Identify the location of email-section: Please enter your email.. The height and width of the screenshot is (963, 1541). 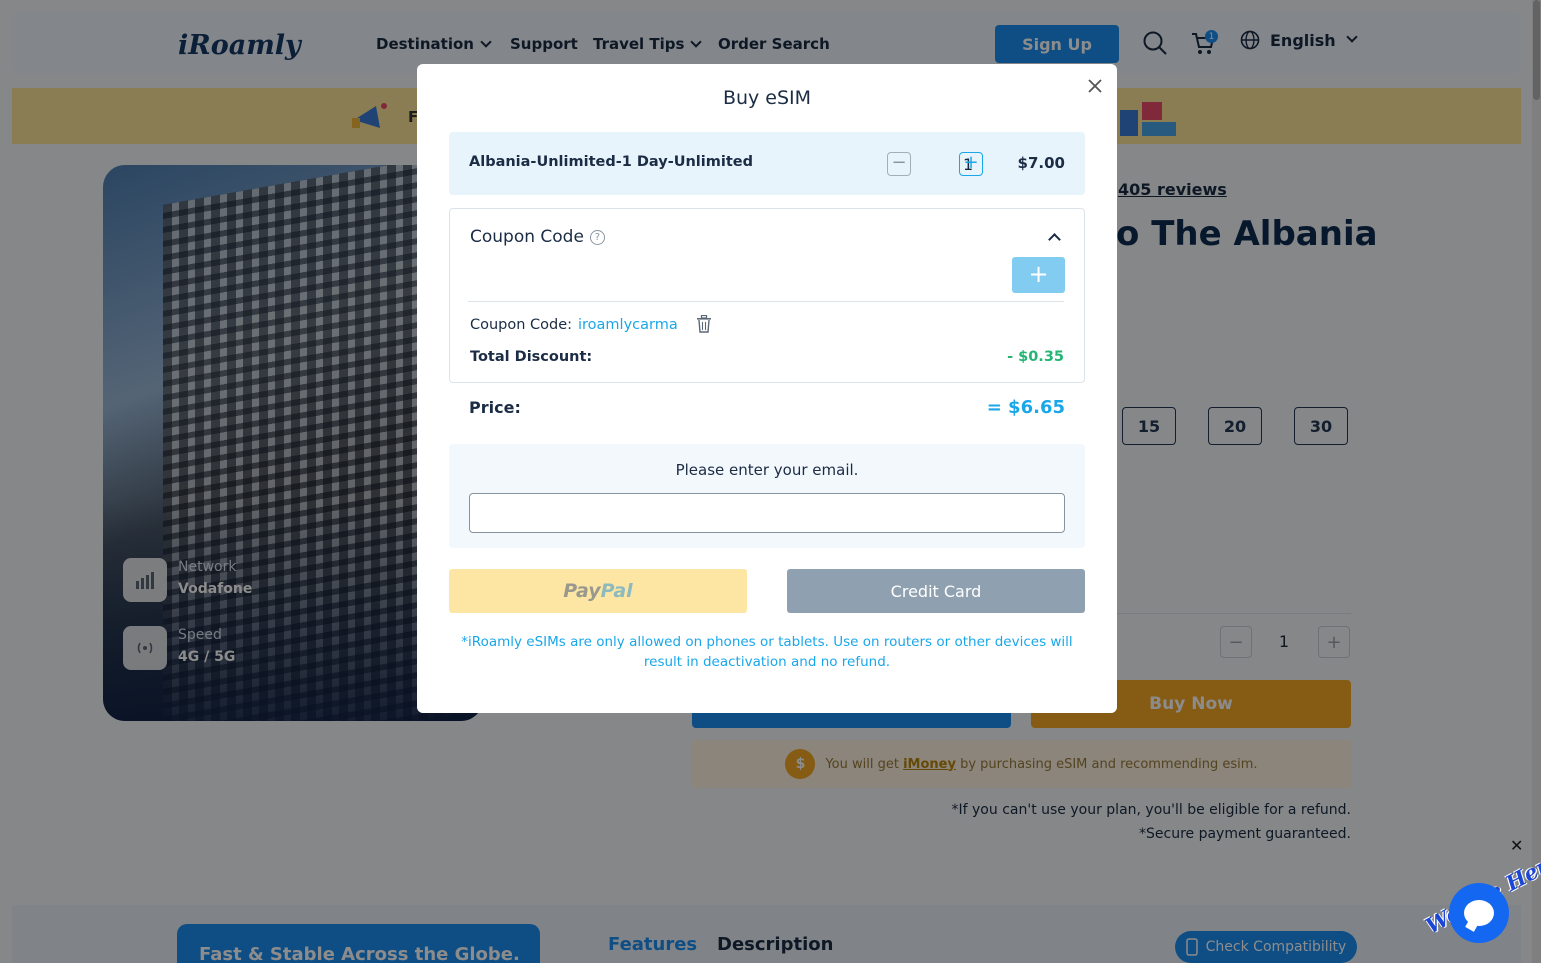
(767, 496).